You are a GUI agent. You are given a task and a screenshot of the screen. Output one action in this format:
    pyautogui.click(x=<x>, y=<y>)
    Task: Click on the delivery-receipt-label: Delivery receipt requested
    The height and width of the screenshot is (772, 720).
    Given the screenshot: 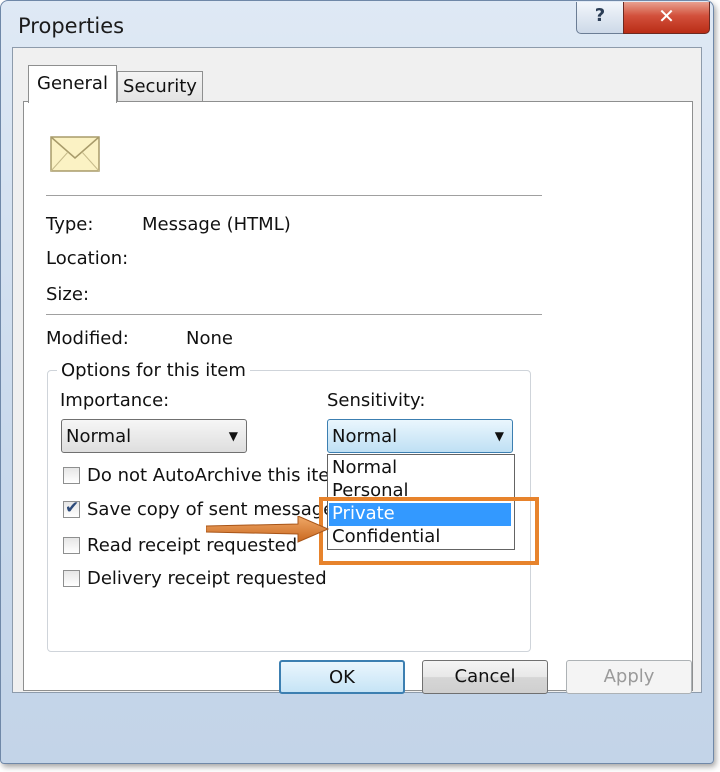 What is the action you would take?
    pyautogui.click(x=207, y=578)
    